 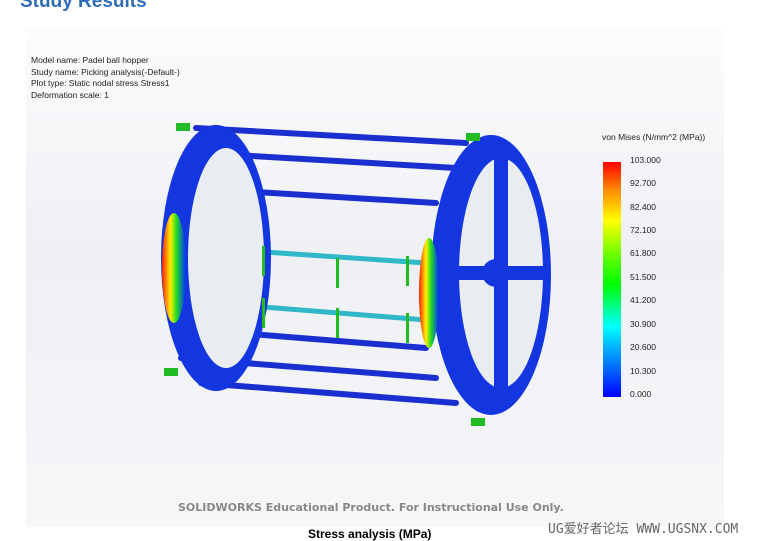 What do you see at coordinates (641, 394) in the screenshot?
I see `legend-tick: 0.000` at bounding box center [641, 394].